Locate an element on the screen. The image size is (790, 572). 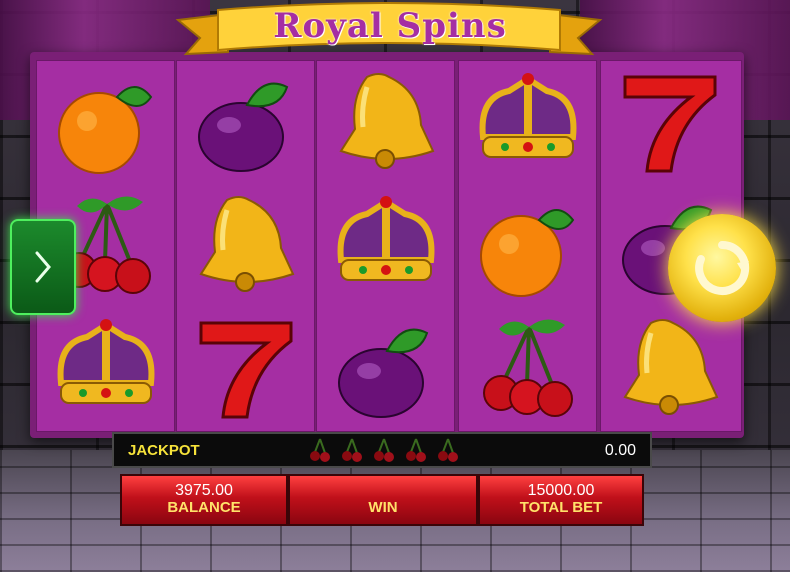
balance-panel: 3975.00 BALANCE is located at coordinates (204, 500).